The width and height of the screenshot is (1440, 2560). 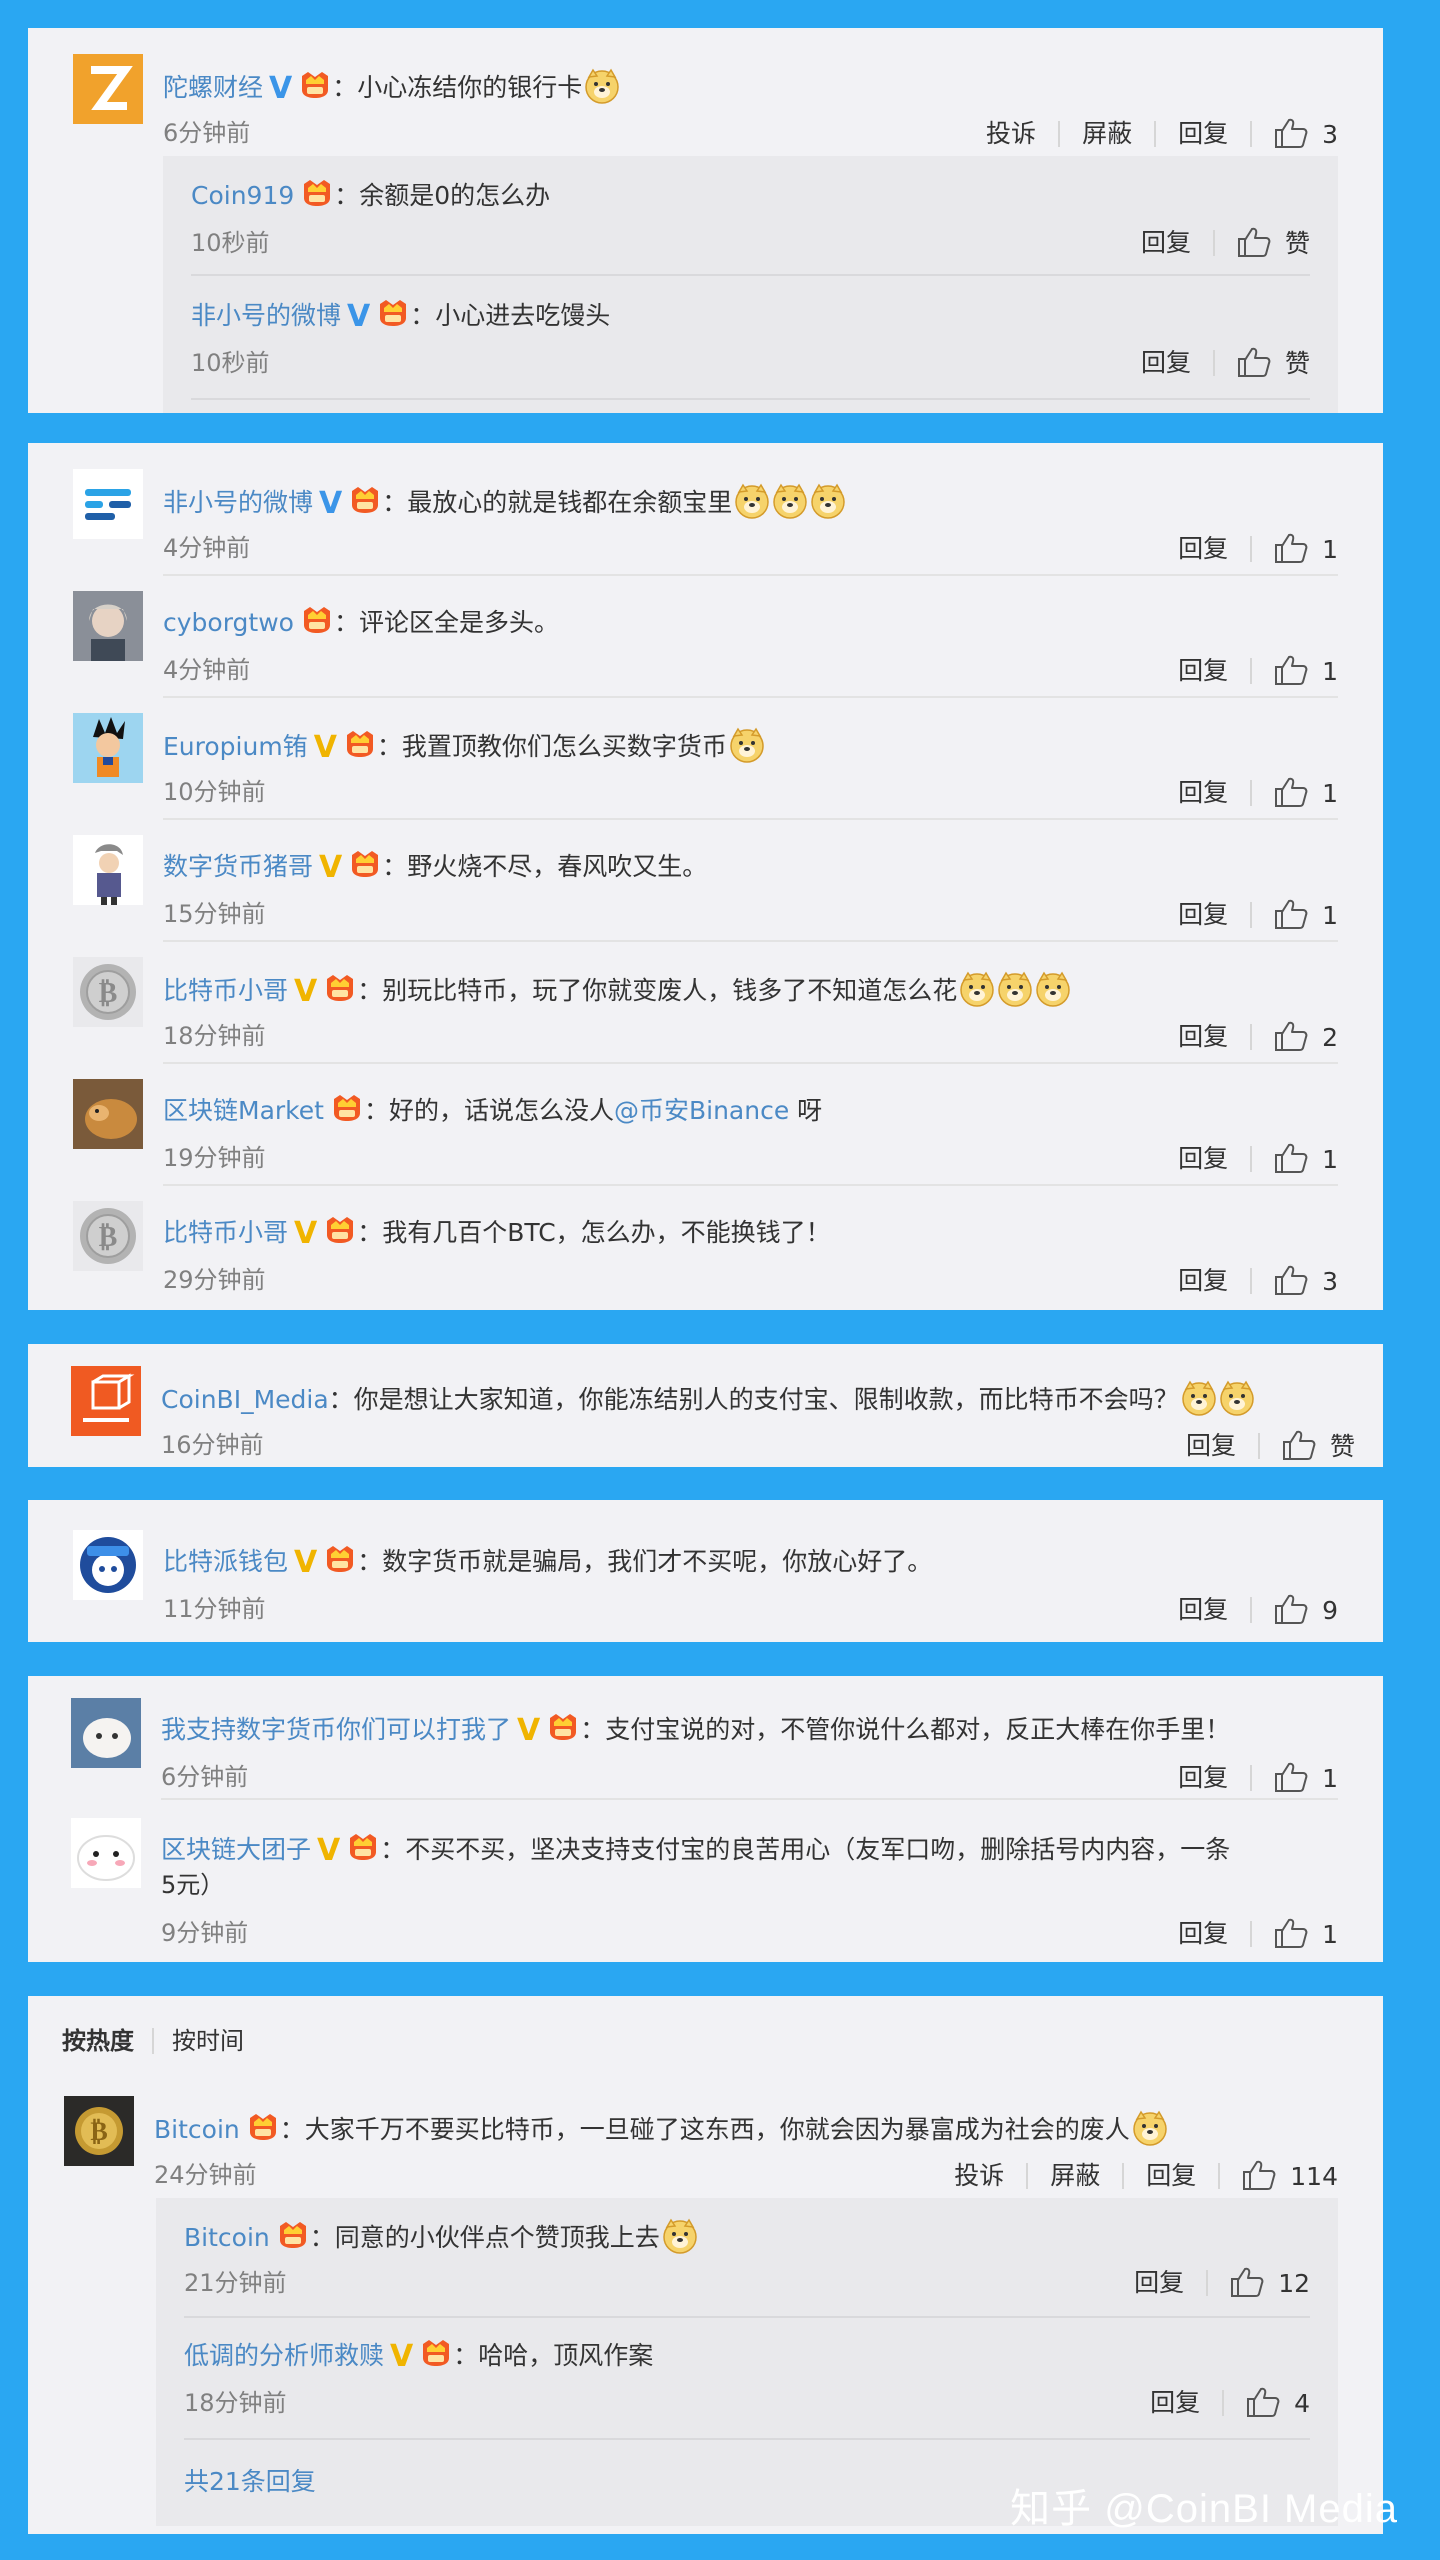 What do you see at coordinates (701, 1110) in the screenshot?
I see `mention-link: @币安Binance` at bounding box center [701, 1110].